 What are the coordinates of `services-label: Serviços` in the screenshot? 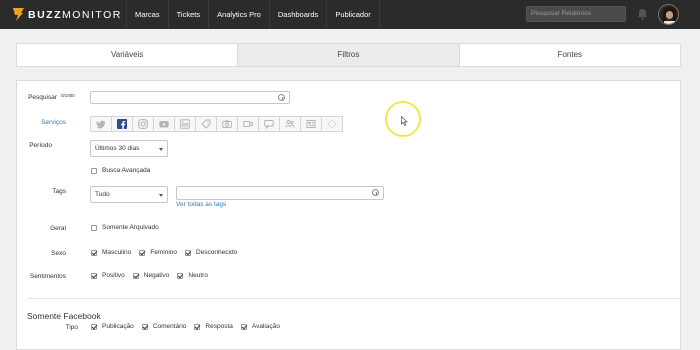 It's located at (41, 122).